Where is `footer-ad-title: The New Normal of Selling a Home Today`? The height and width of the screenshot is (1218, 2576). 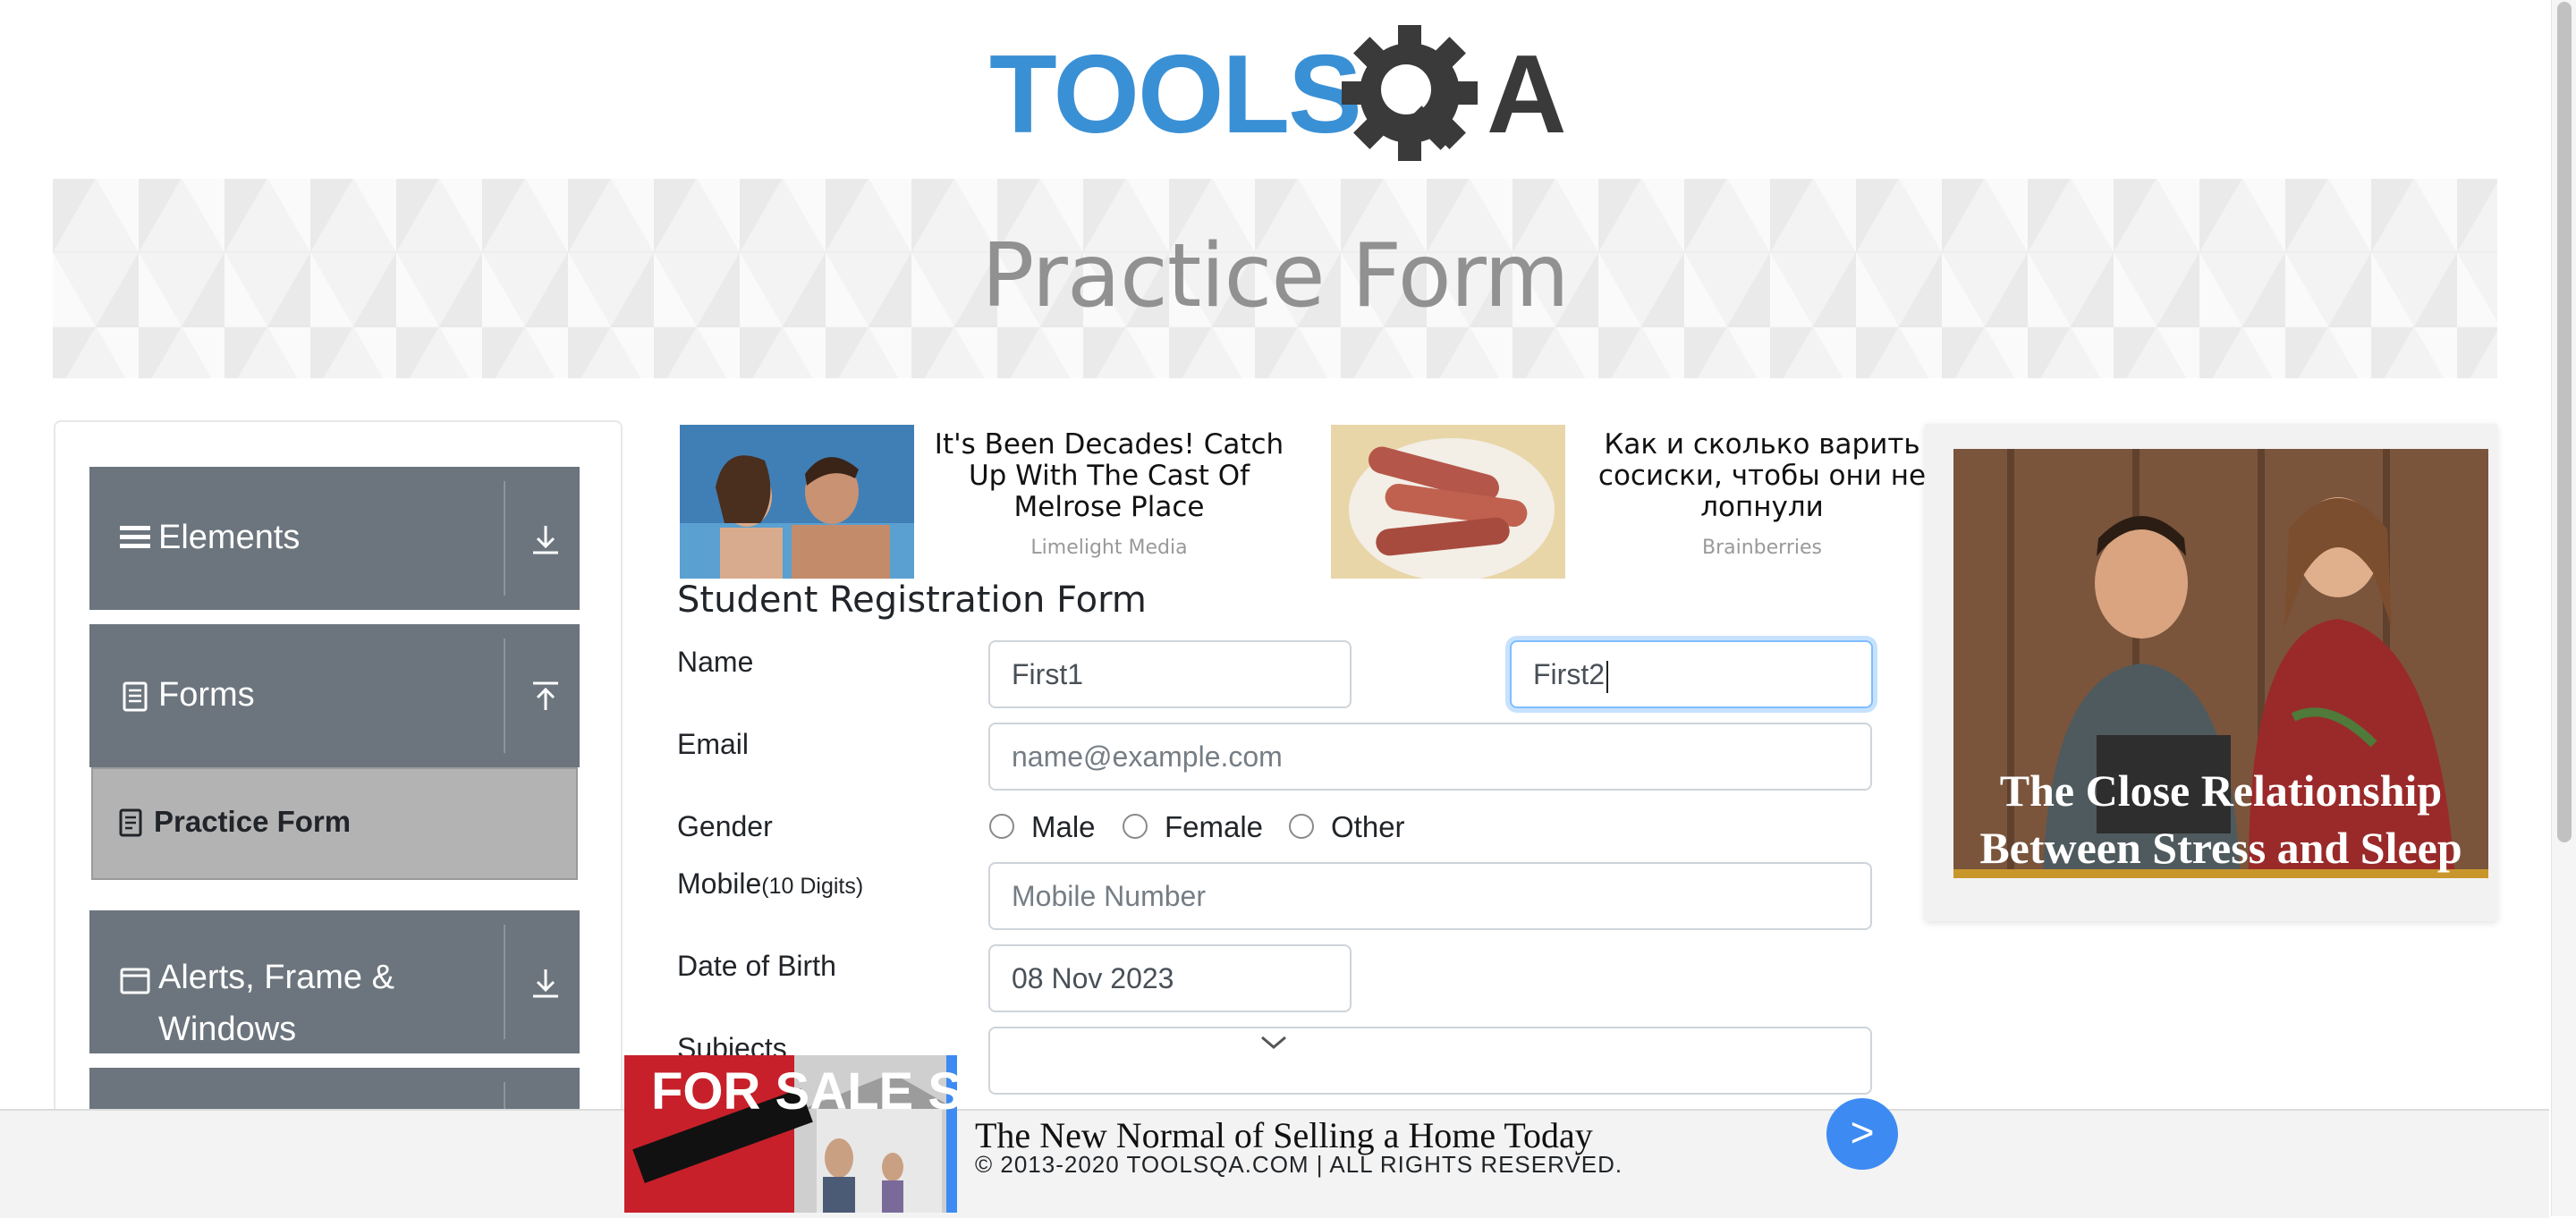
footer-ad-title: The New Normal of Selling a Home Today is located at coordinates (1284, 1135).